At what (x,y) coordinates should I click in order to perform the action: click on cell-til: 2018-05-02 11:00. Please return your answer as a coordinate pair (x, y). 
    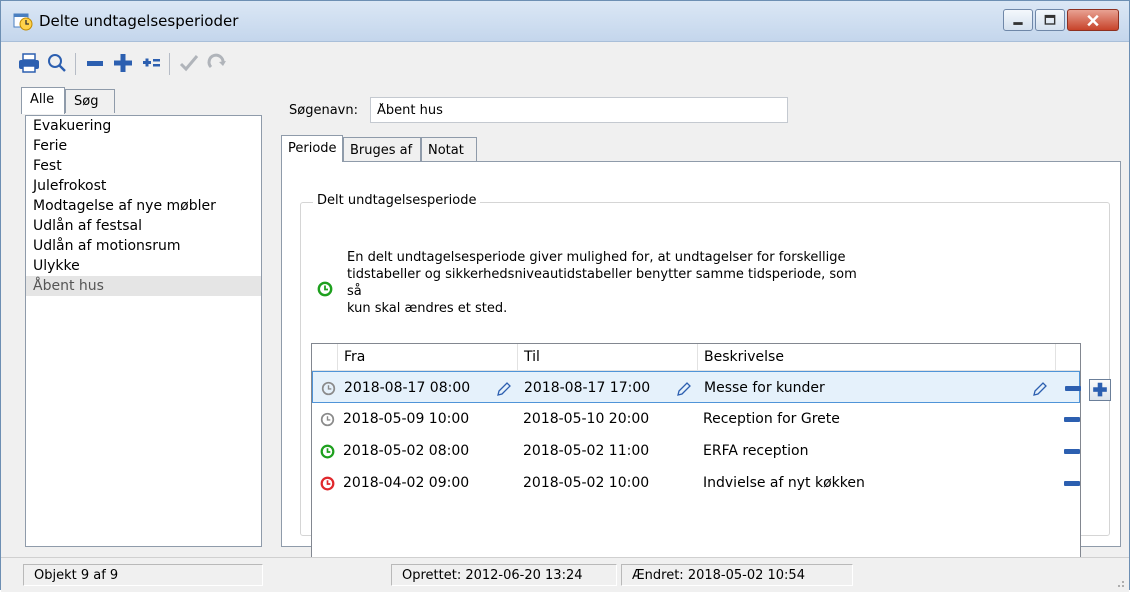
    Looking at the image, I should click on (586, 451).